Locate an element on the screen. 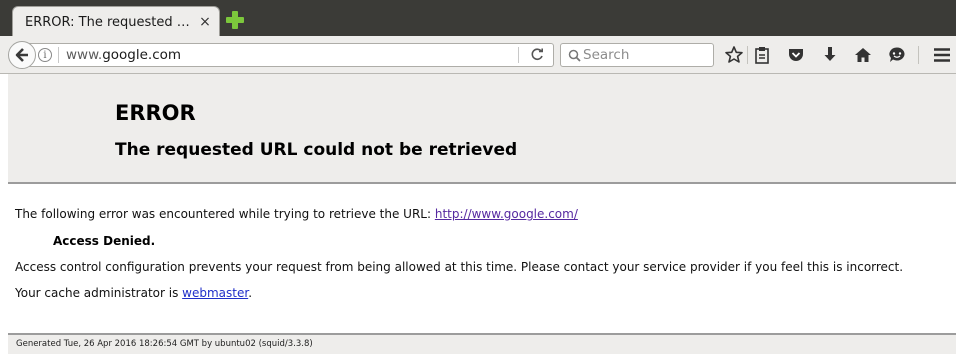 Image resolution: width=956 pixels, height=354 pixels. back-button is located at coordinates (22, 55).